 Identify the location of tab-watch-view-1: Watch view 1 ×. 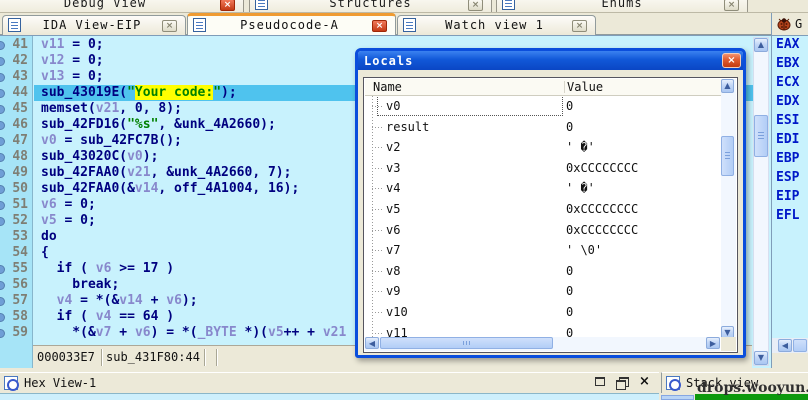
(496, 25).